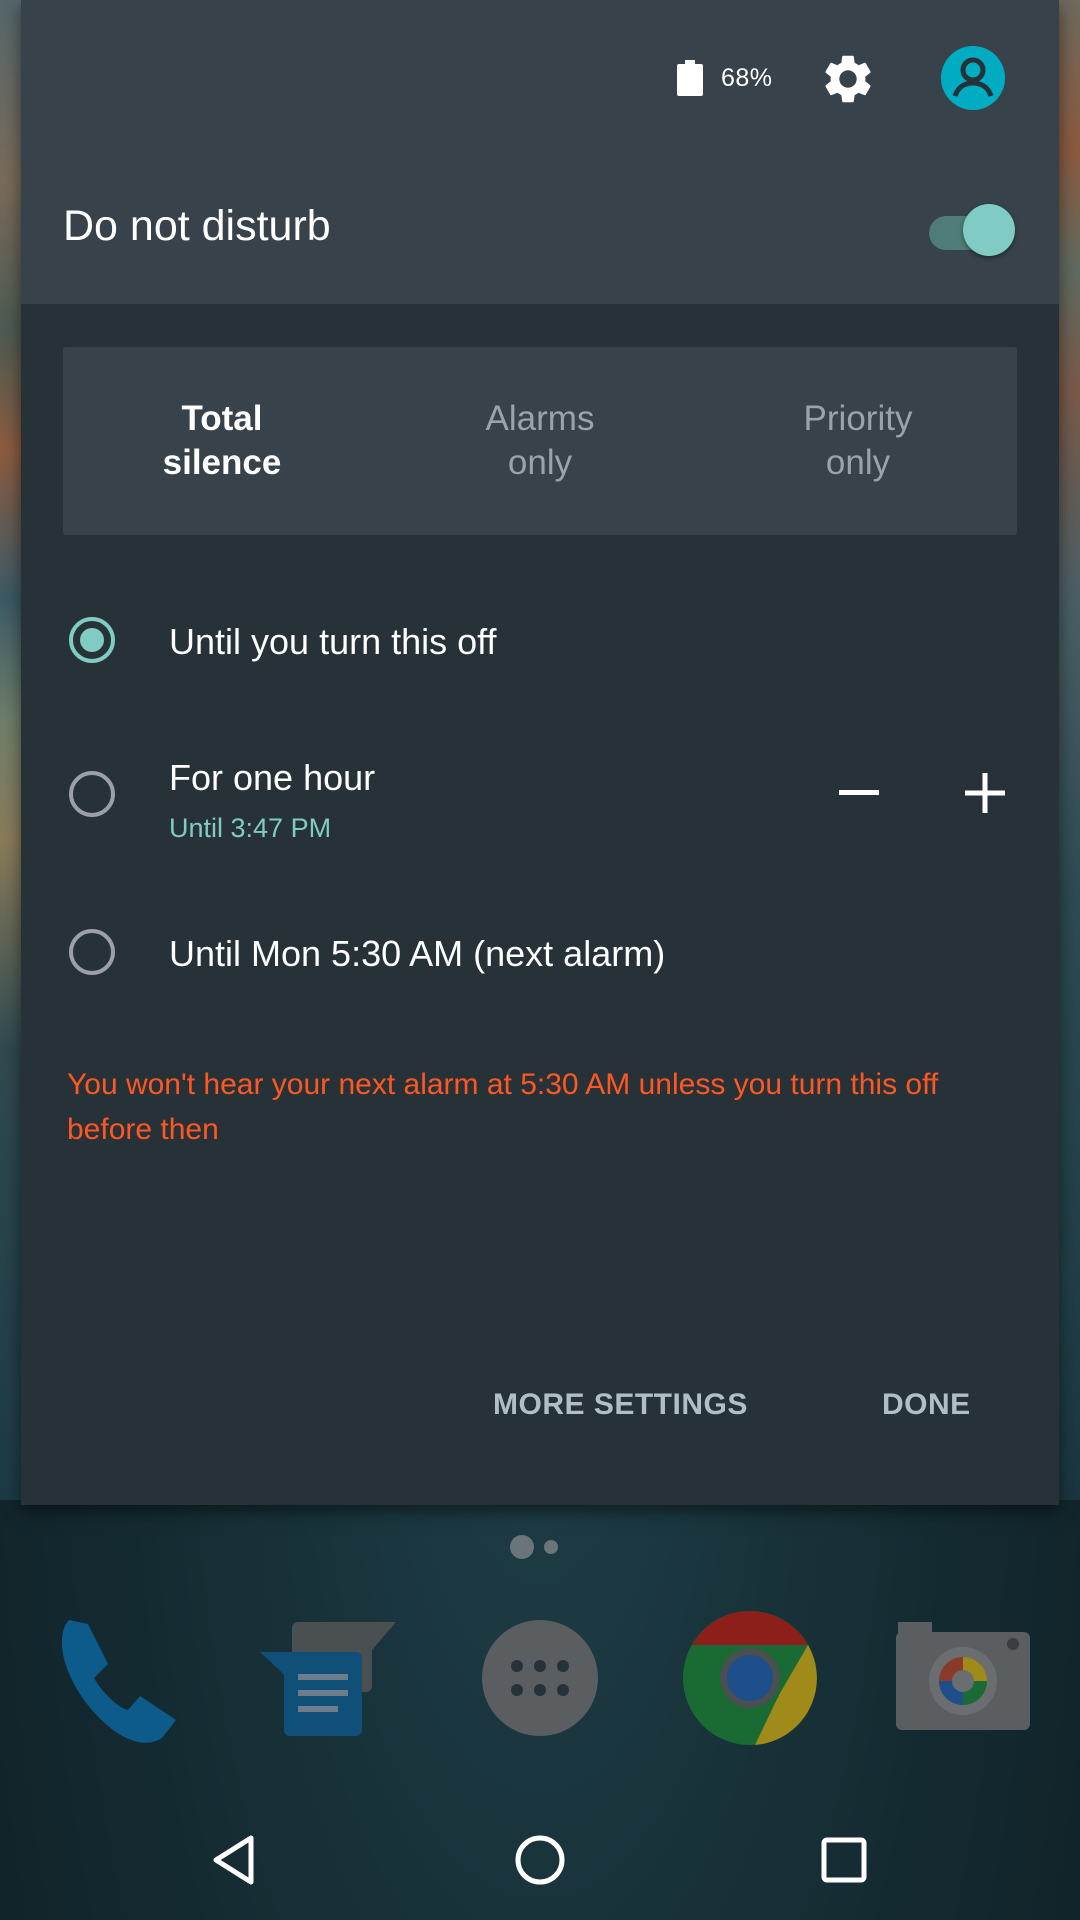 This screenshot has width=1080, height=1920. Describe the element at coordinates (540, 800) in the screenshot. I see `option-one-hour: For one hour Until 3:47 PM` at that location.